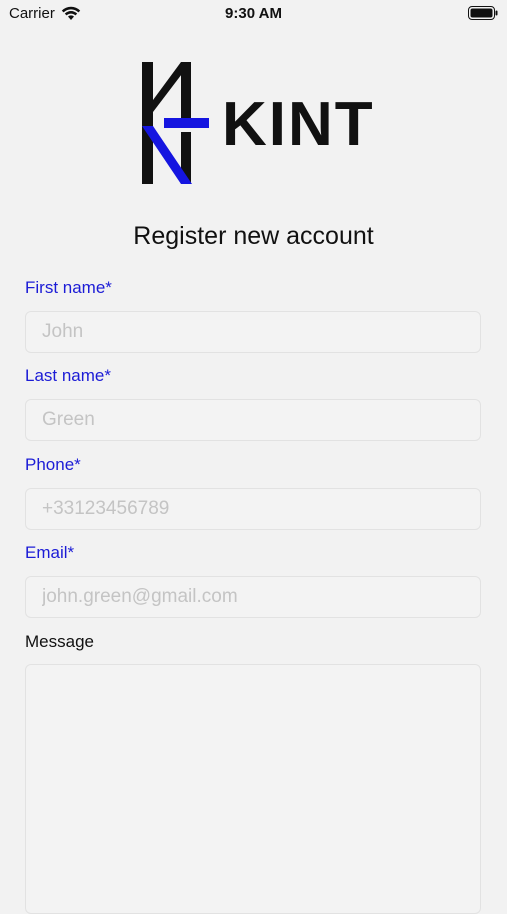 The width and height of the screenshot is (507, 914). Describe the element at coordinates (253, 236) in the screenshot. I see `page-title: Register new account` at that location.